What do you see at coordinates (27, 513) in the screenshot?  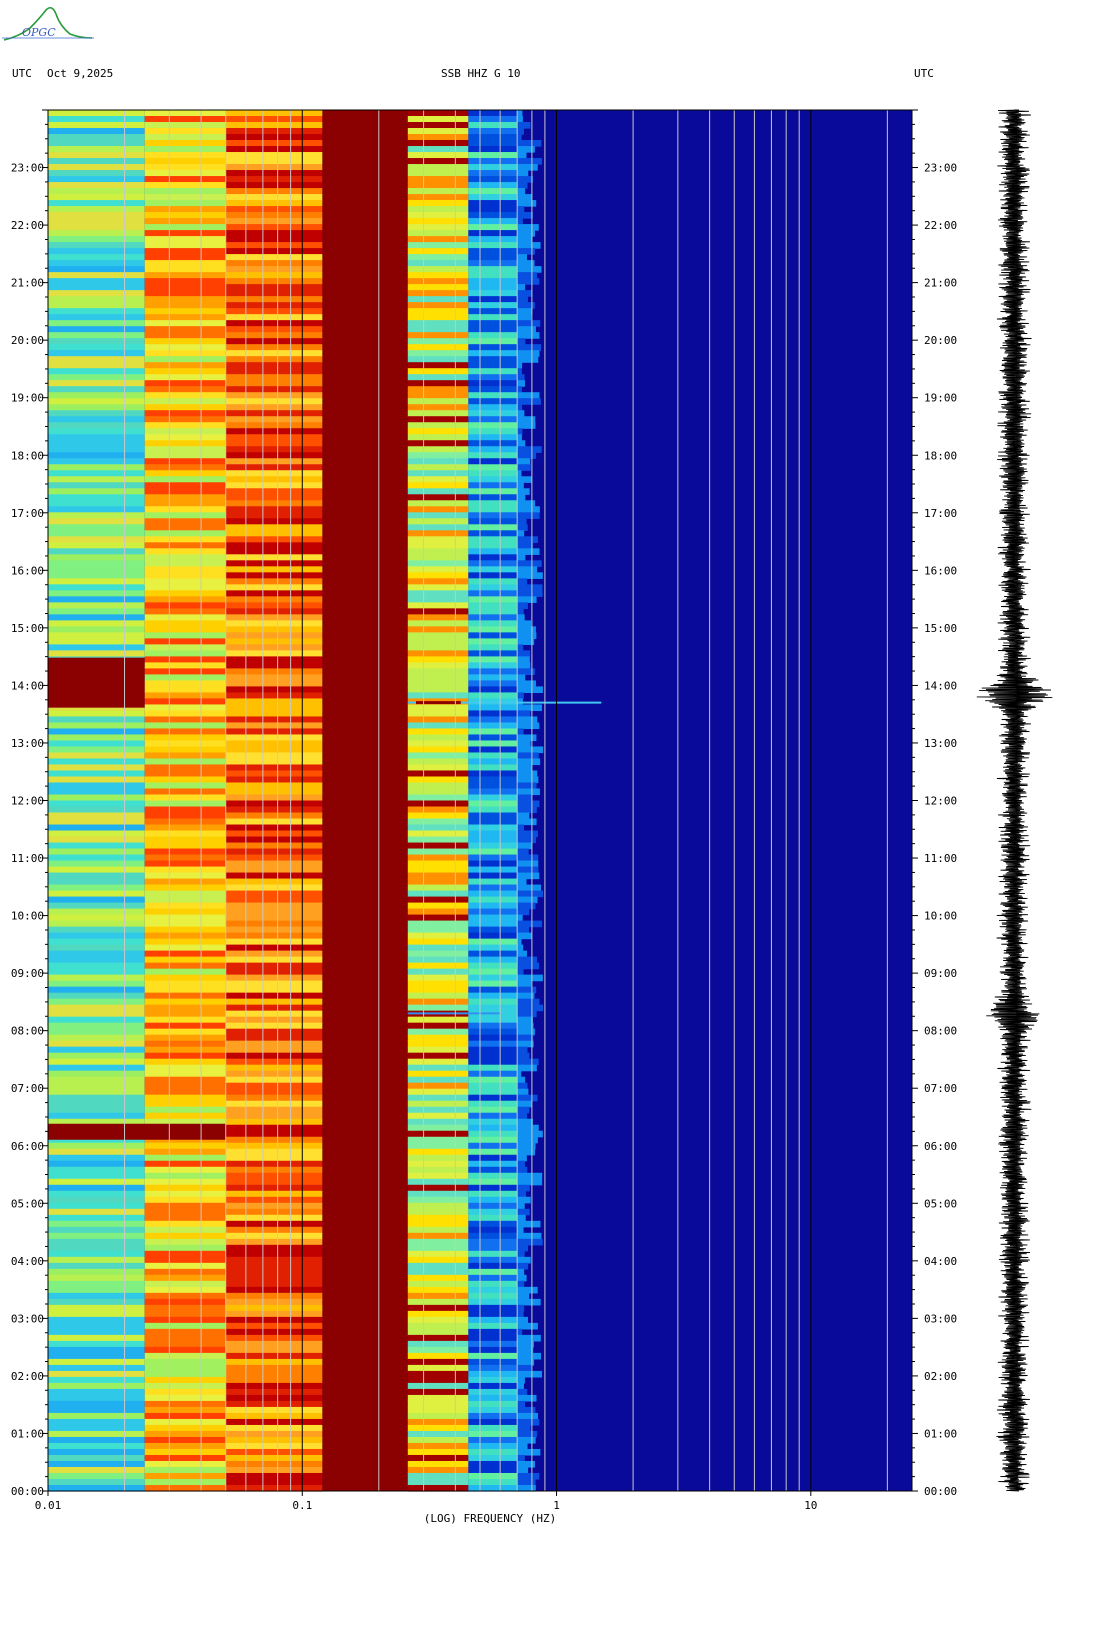 I see `y-tick-label-left: 17:00` at bounding box center [27, 513].